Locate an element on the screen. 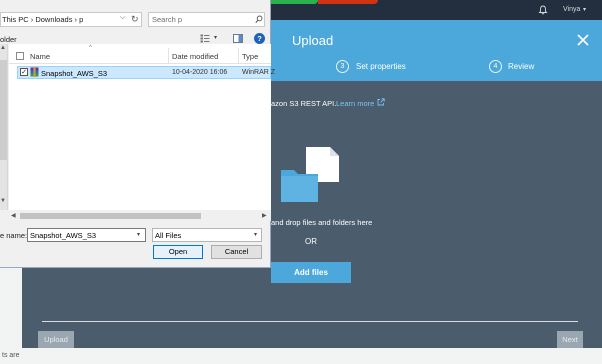  status-pill-red is located at coordinates (348, 2).